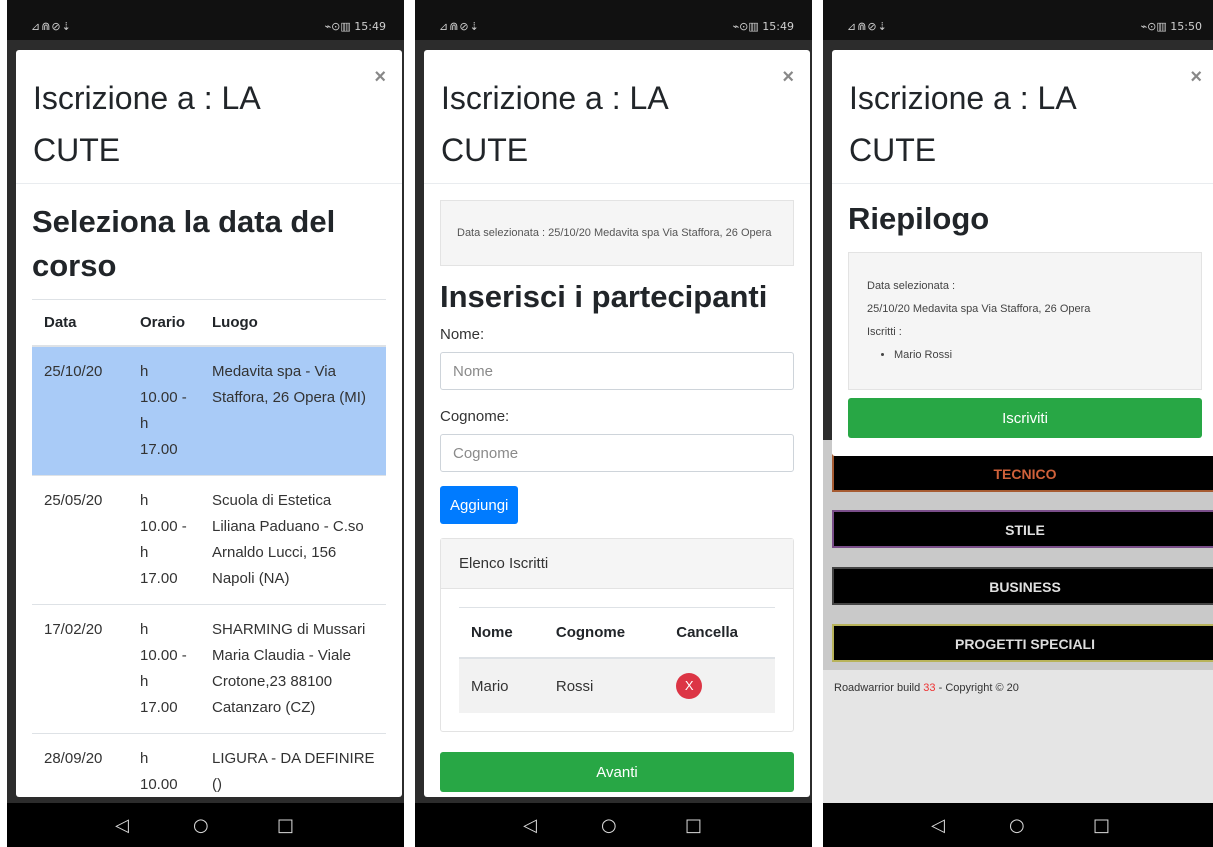 Image resolution: width=1213 pixels, height=847 pixels. I want to click on cognome-input, so click(617, 453).